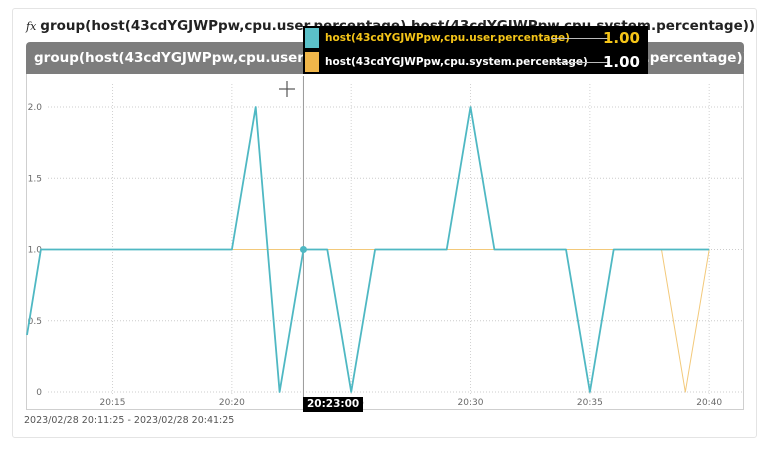 The width and height of the screenshot is (769, 450). I want to click on y-tick-label: 1.5, so click(35, 179).